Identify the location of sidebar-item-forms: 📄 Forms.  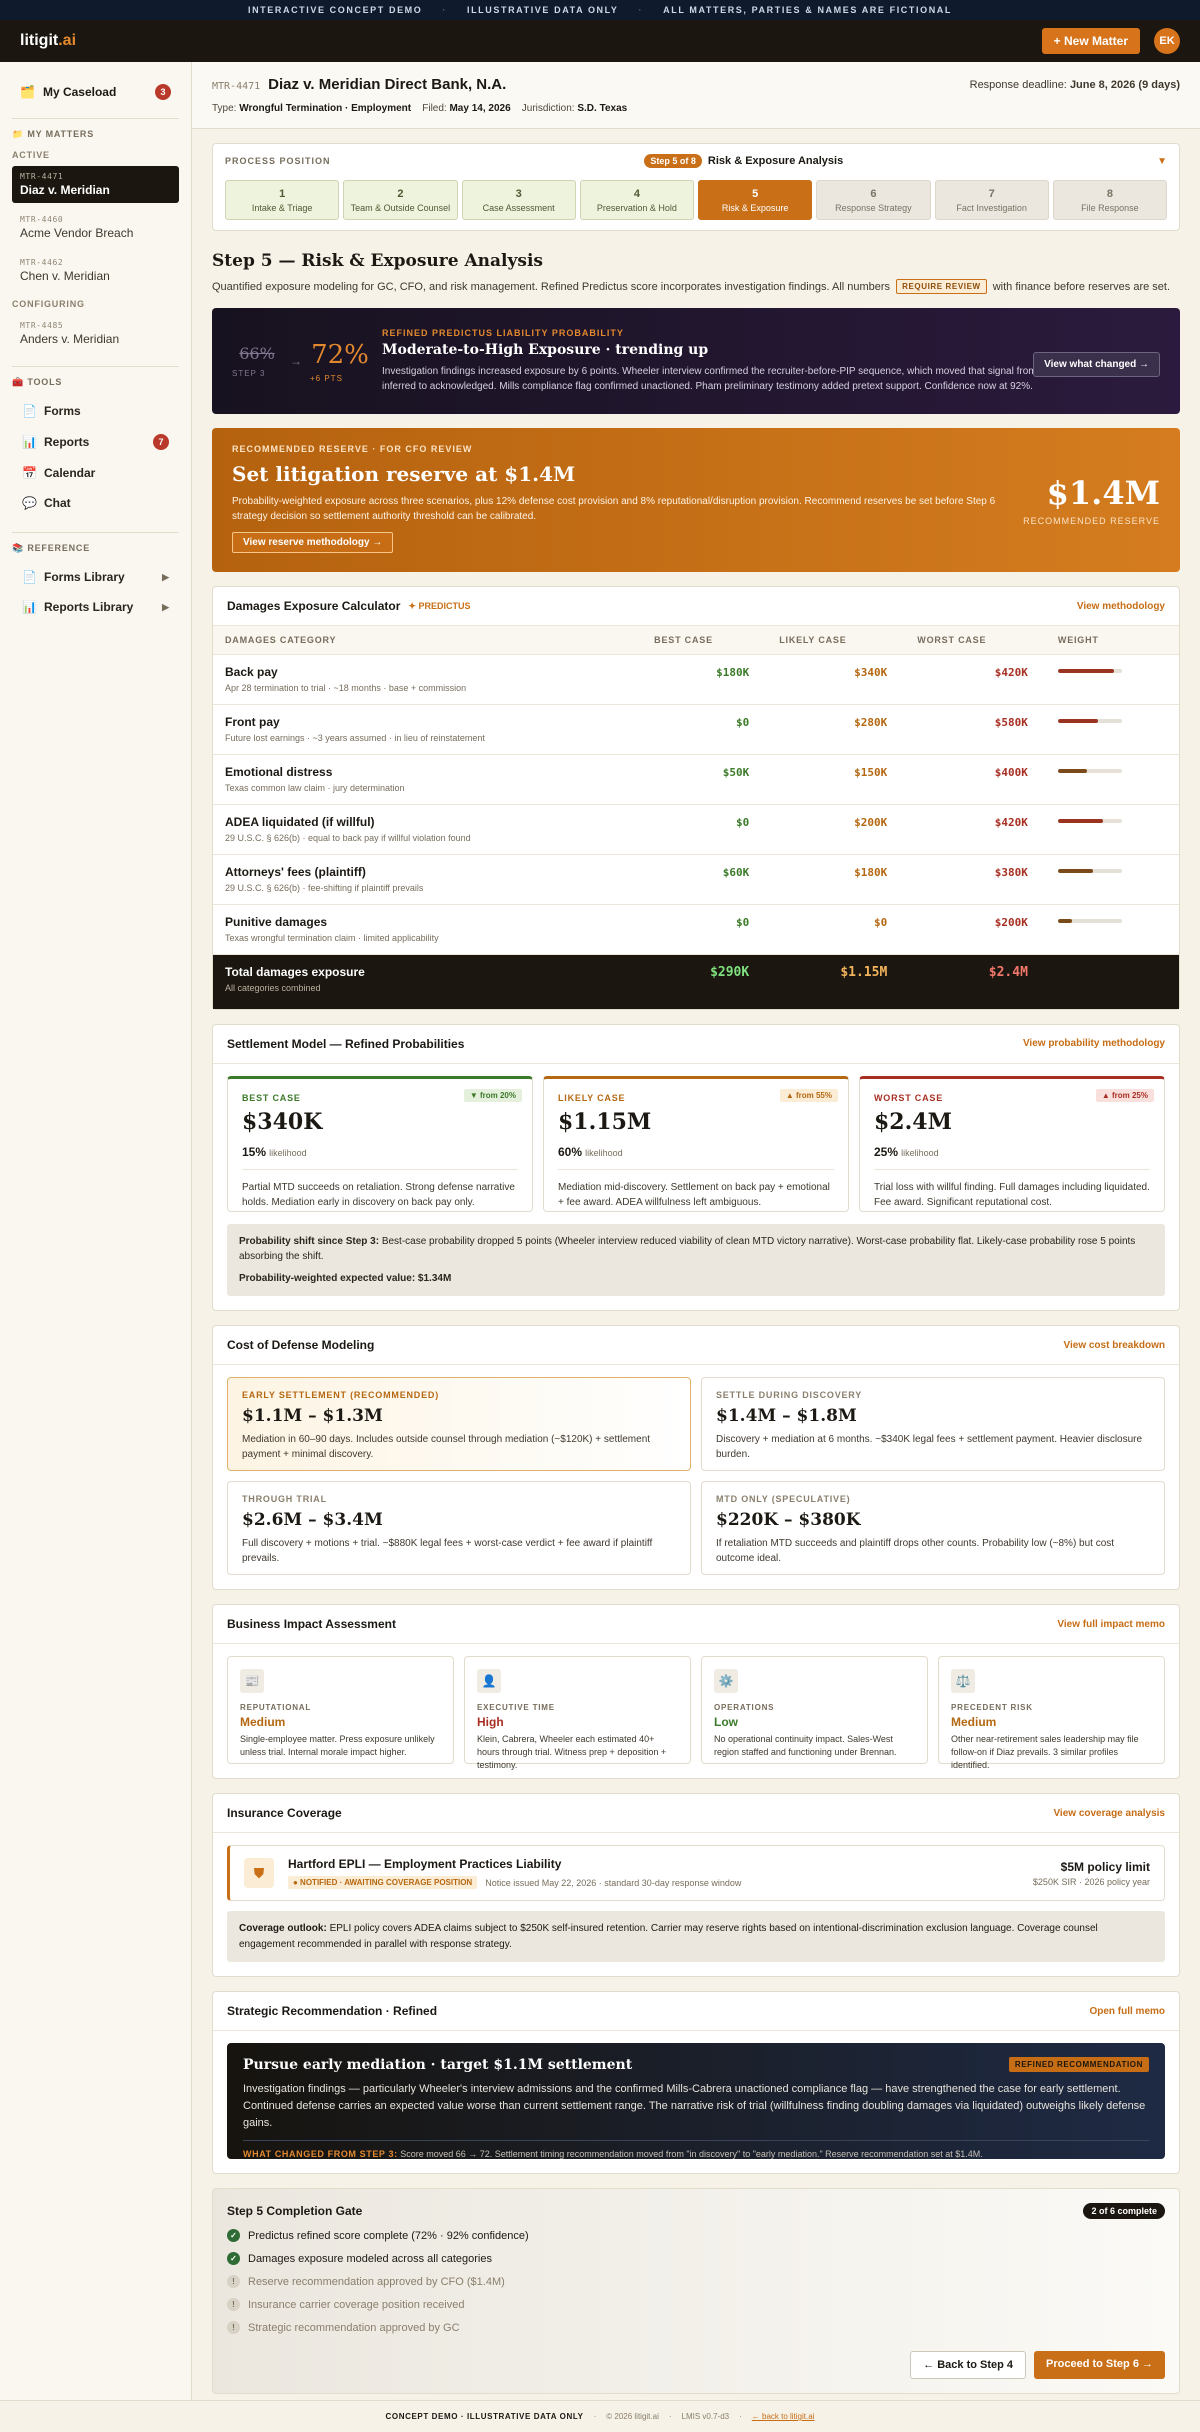
(95, 411).